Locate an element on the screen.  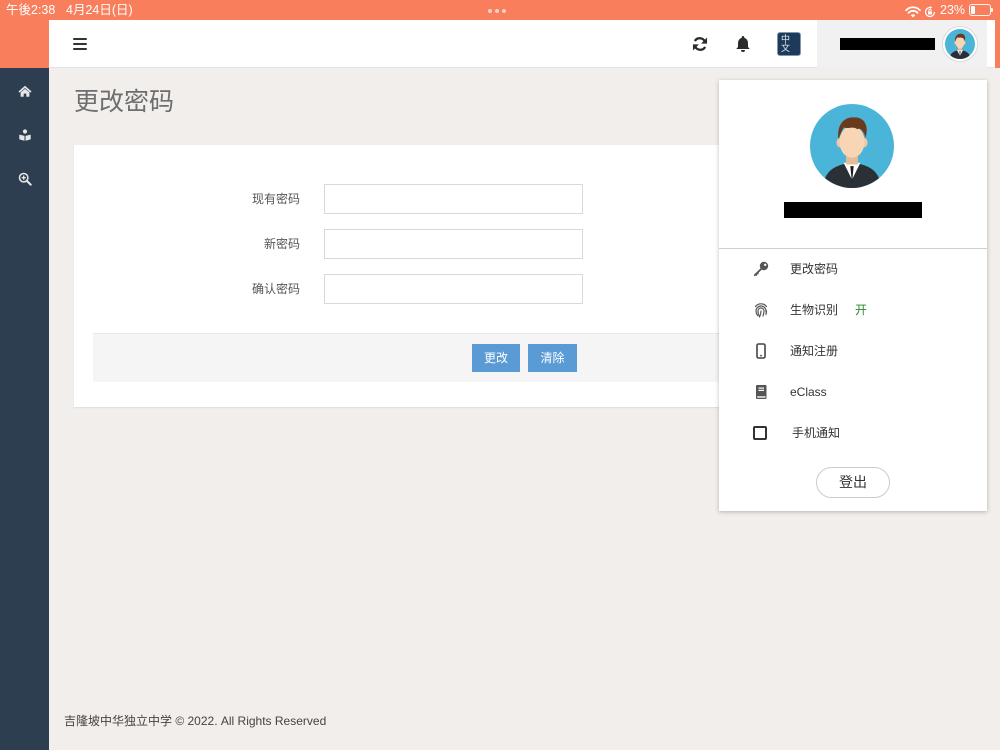
current-password-input is located at coordinates (453, 199).